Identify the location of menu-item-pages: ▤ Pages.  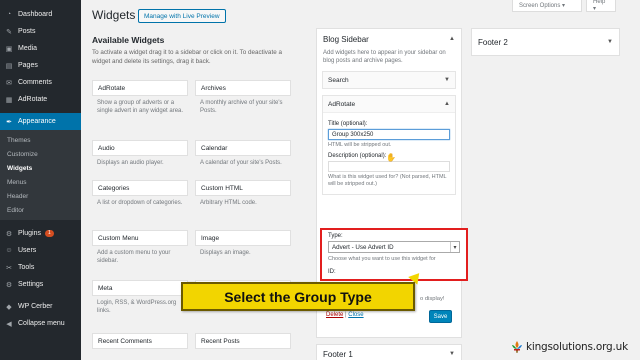
(40, 65).